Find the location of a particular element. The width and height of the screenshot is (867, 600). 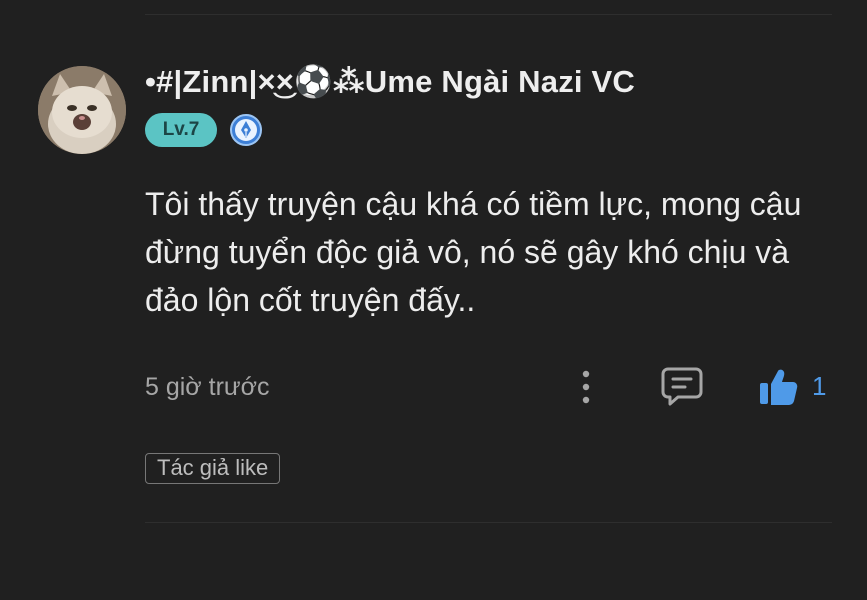

author-like-tag: Tác giả like is located at coordinates (213, 468).